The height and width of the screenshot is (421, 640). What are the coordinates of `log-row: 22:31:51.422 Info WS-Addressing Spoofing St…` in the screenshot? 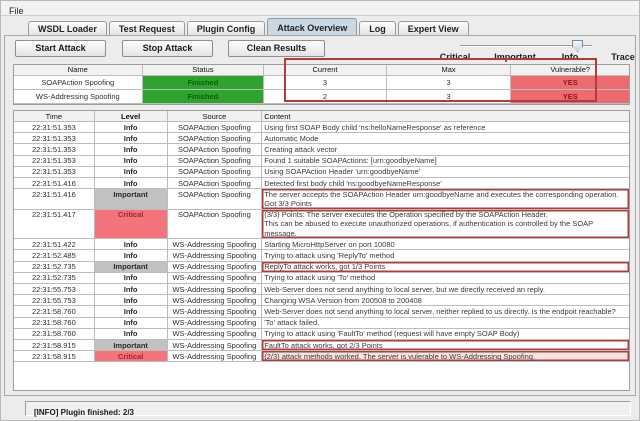 It's located at (321, 245).